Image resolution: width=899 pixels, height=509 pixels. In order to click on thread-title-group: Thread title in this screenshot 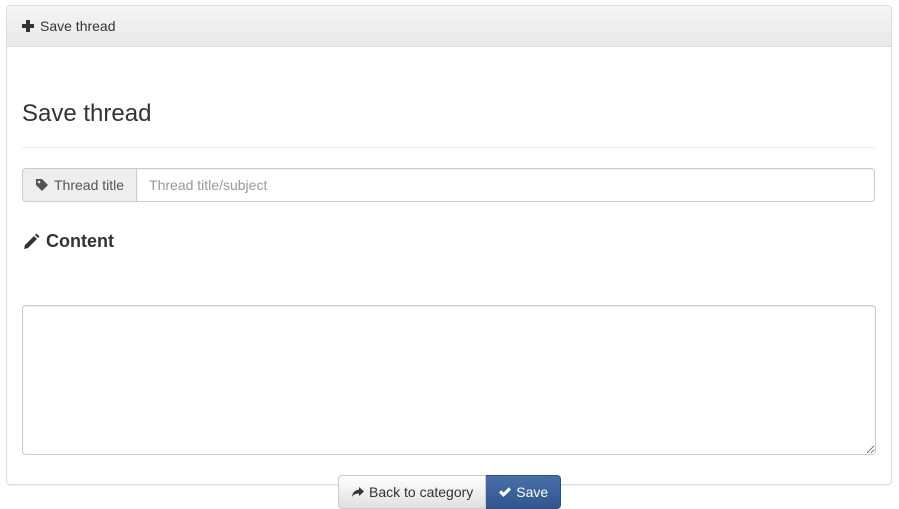, I will do `click(448, 185)`.